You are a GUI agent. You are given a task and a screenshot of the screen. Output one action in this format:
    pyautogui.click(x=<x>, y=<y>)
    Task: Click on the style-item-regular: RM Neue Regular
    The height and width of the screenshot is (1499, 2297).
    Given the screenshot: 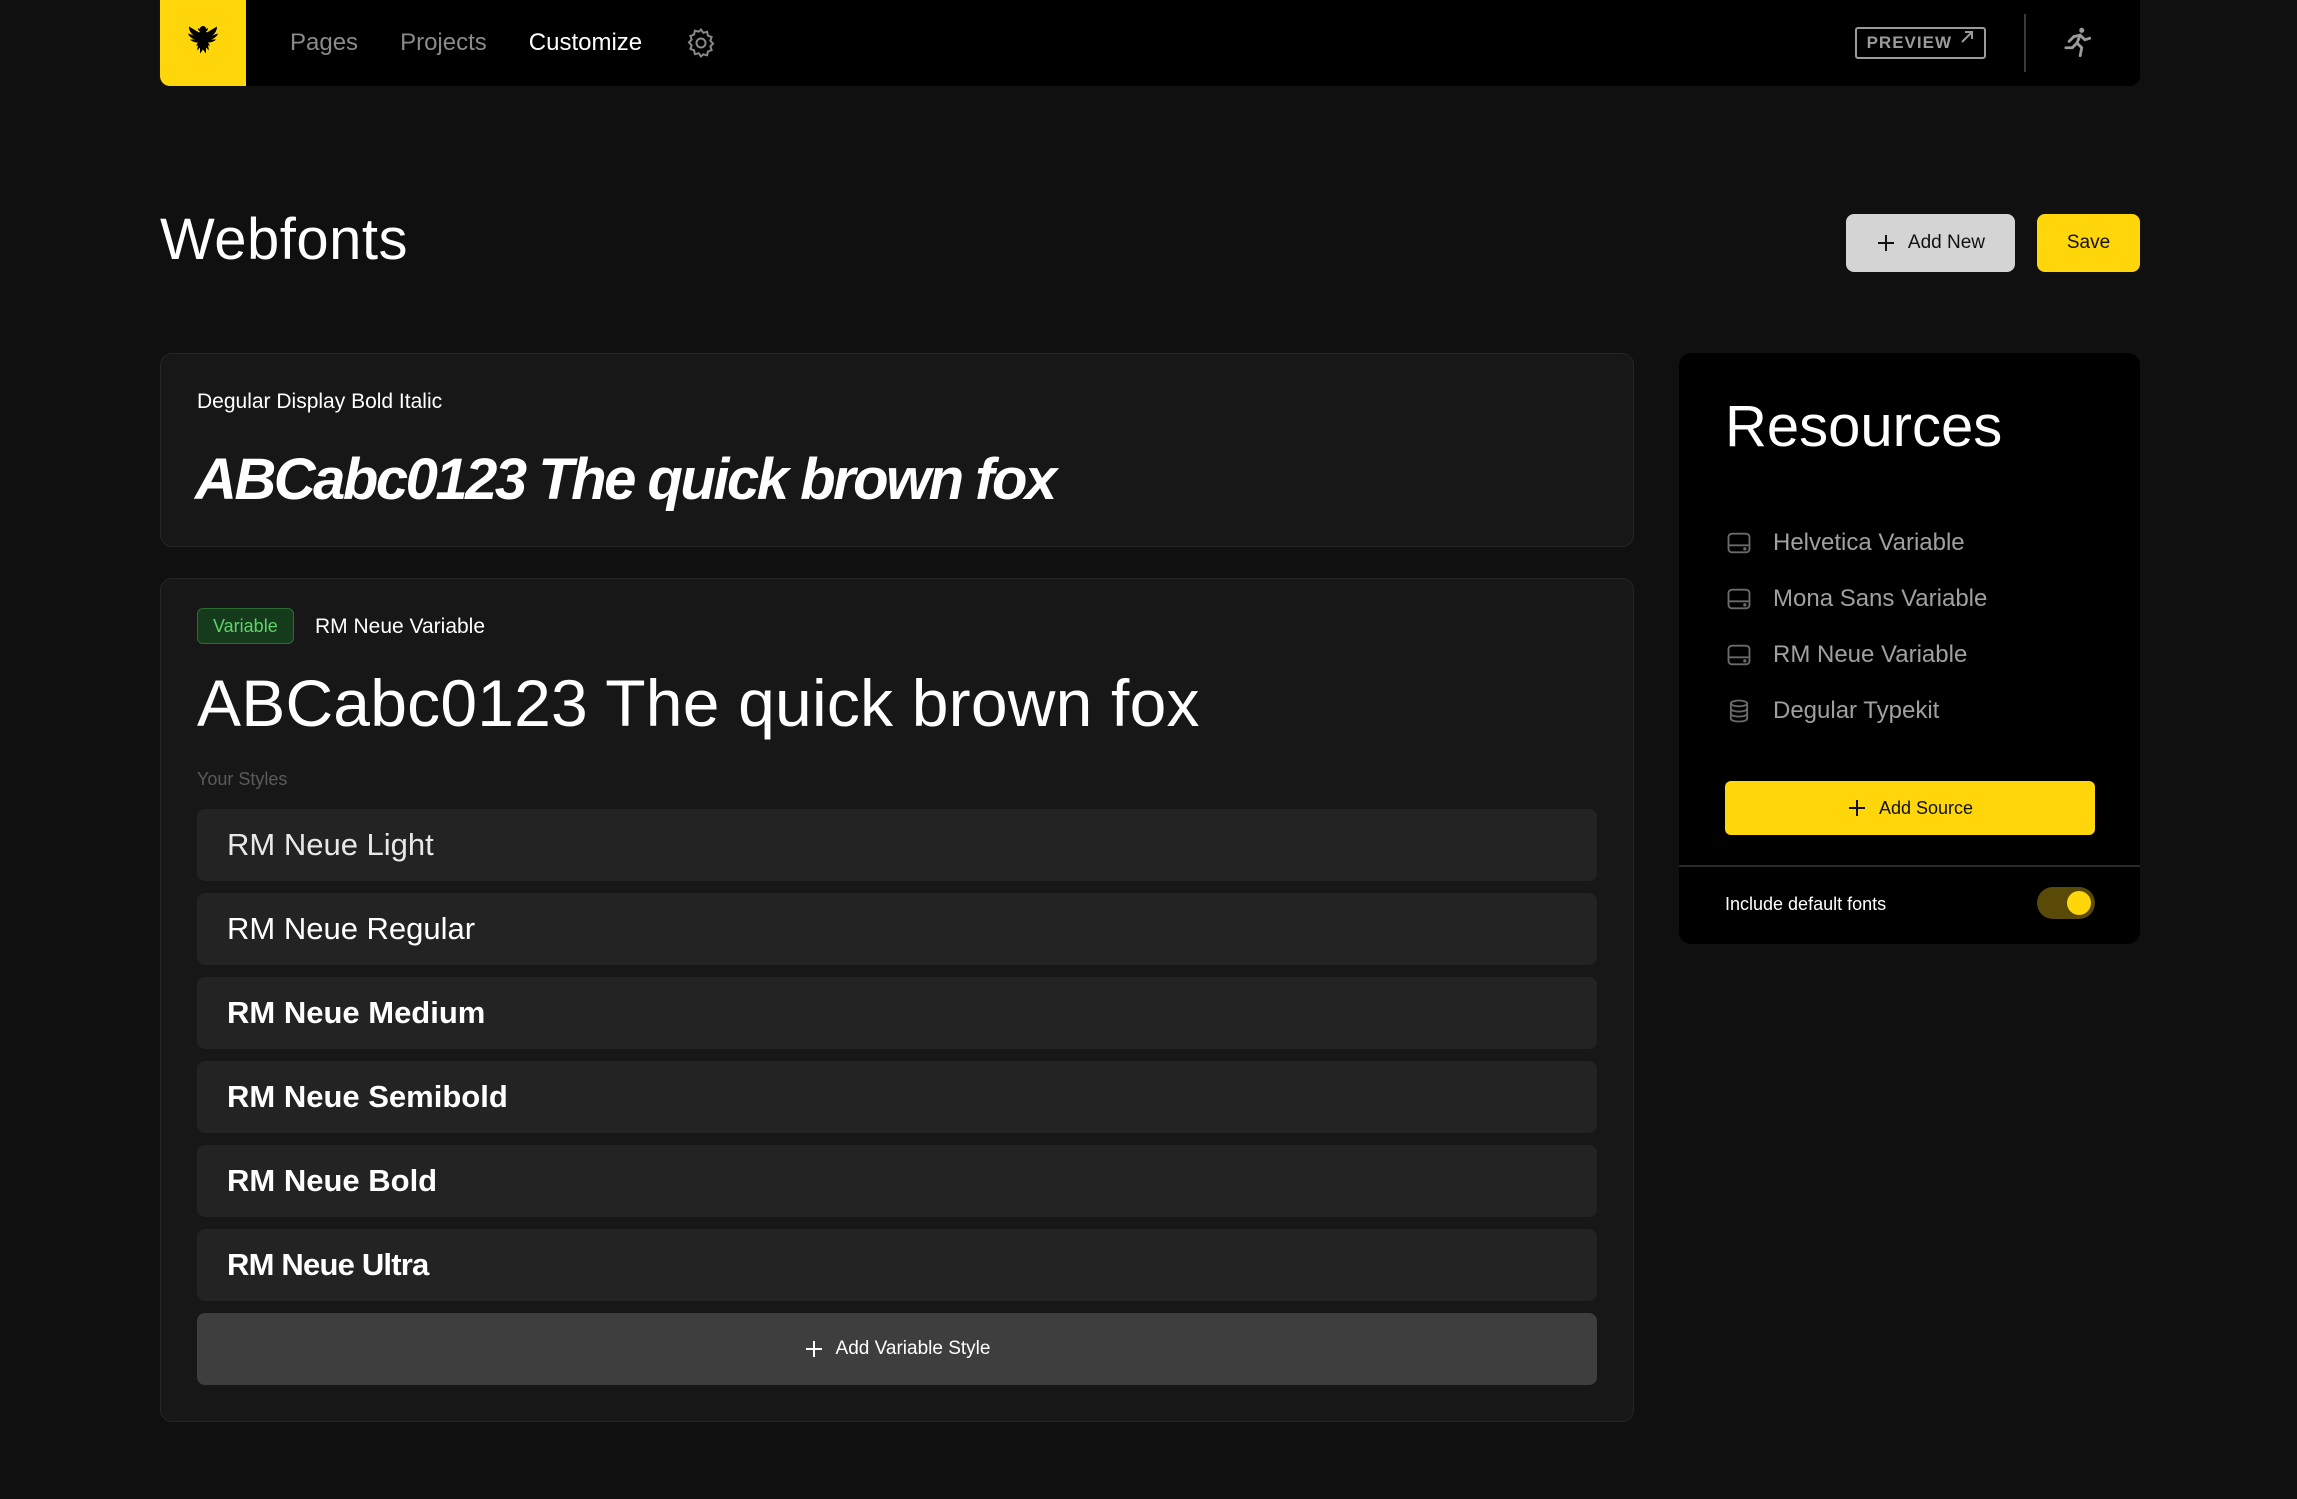 What is the action you would take?
    pyautogui.click(x=897, y=929)
    